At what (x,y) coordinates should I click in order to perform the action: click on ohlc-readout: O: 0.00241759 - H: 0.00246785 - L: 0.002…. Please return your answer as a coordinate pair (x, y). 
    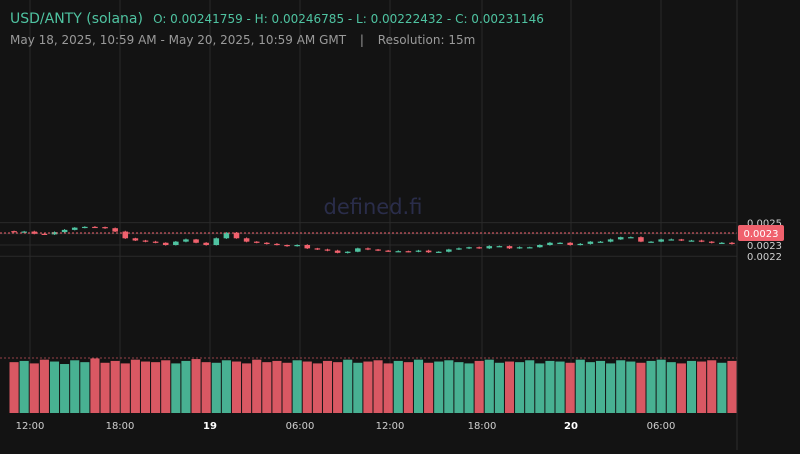
    Looking at the image, I should click on (348, 19).